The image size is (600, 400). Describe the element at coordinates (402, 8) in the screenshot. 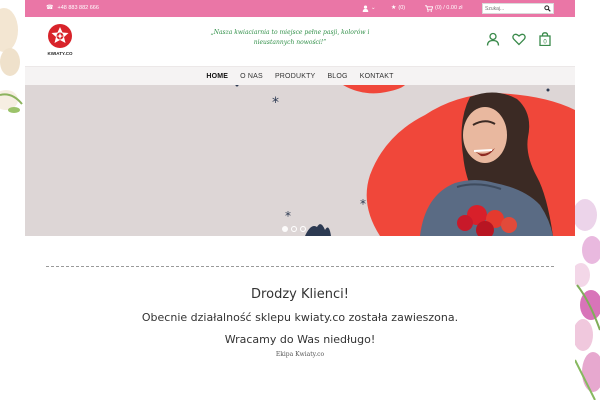

I see `wishlist-count: (0)` at that location.